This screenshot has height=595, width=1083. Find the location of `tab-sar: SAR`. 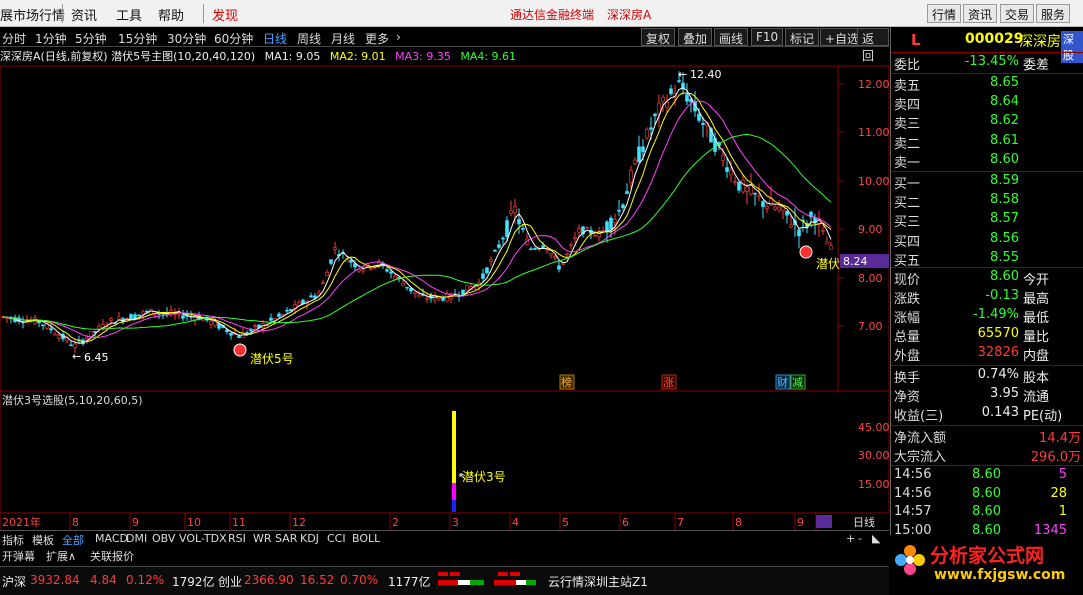

tab-sar: SAR is located at coordinates (286, 538).